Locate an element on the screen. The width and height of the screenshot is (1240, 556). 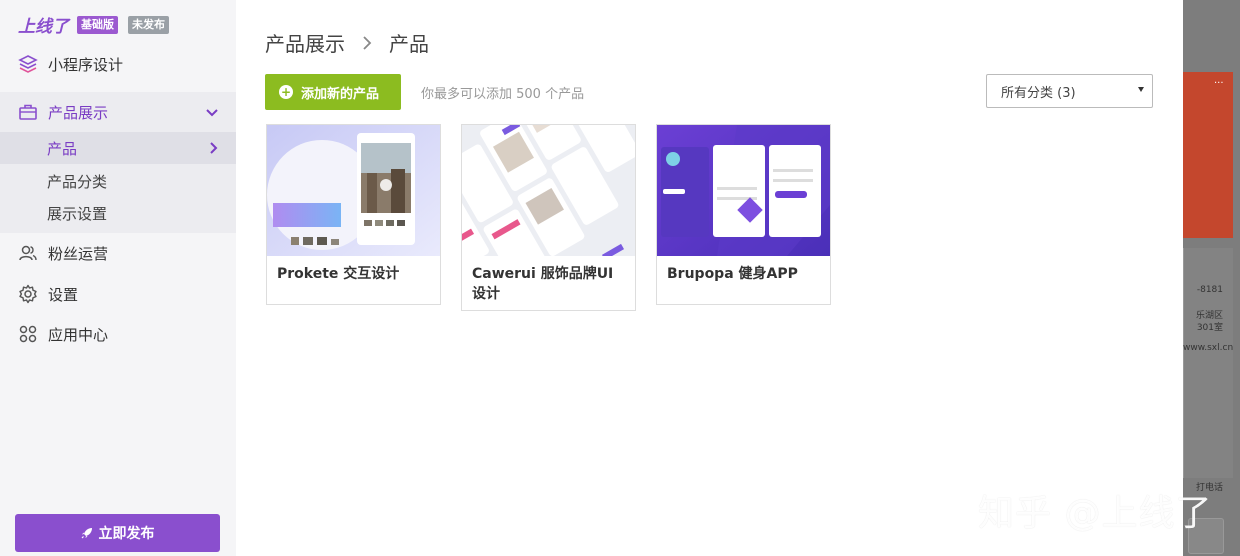
product-card: Prokete 交互设计 is located at coordinates (353, 214).